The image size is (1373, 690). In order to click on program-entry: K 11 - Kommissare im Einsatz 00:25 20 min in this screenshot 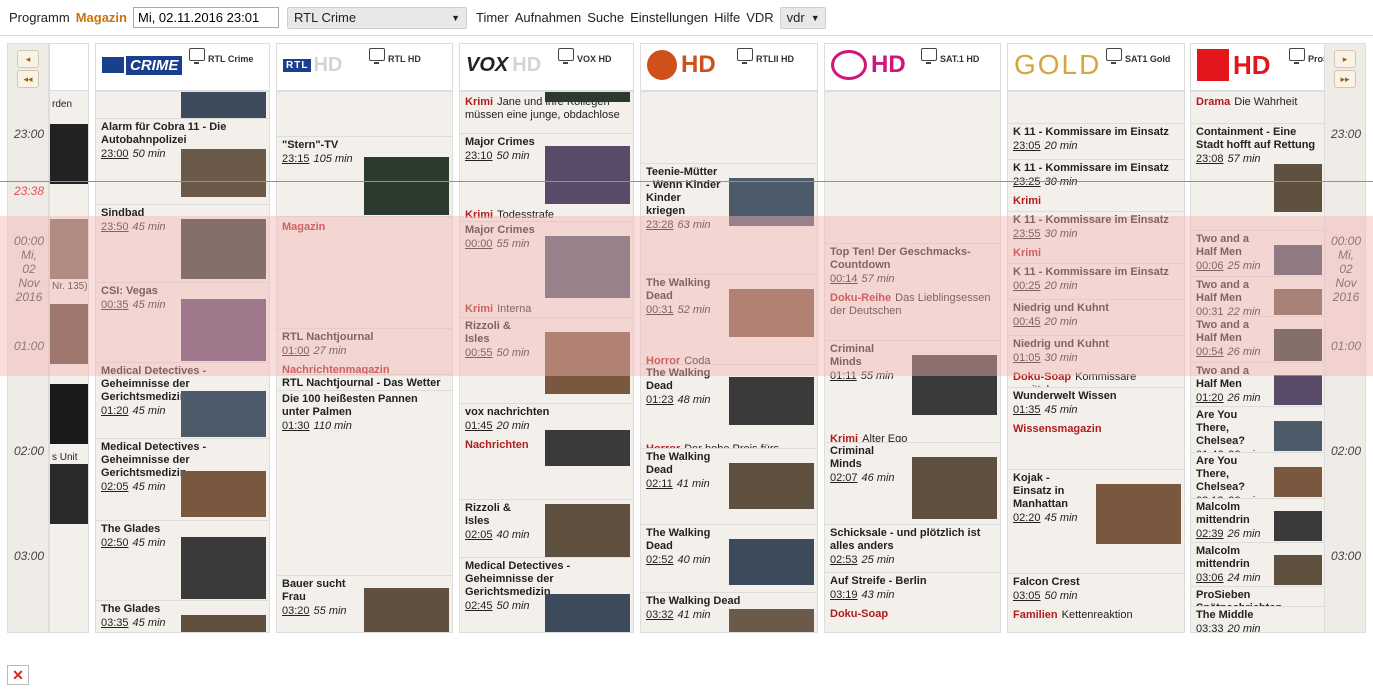, I will do `click(1096, 281)`.